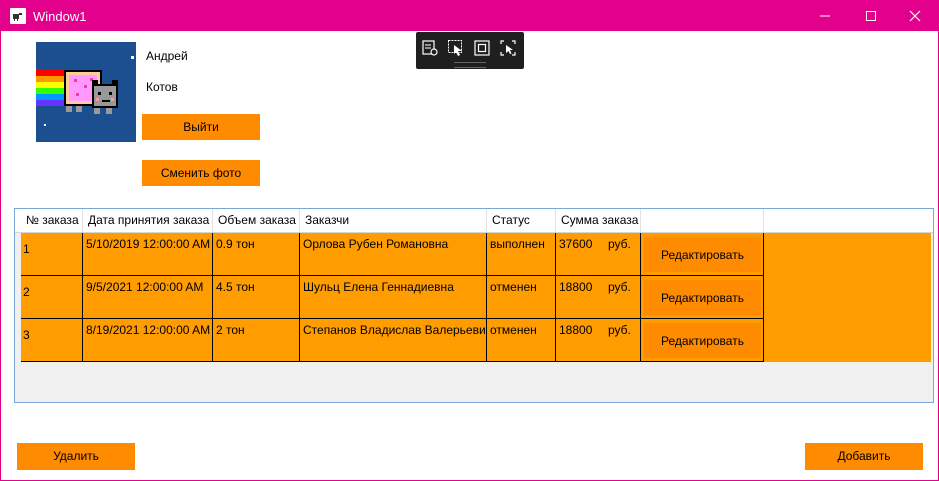 This screenshot has width=939, height=481. I want to click on change-photo-button: Сменить фото, so click(201, 173).